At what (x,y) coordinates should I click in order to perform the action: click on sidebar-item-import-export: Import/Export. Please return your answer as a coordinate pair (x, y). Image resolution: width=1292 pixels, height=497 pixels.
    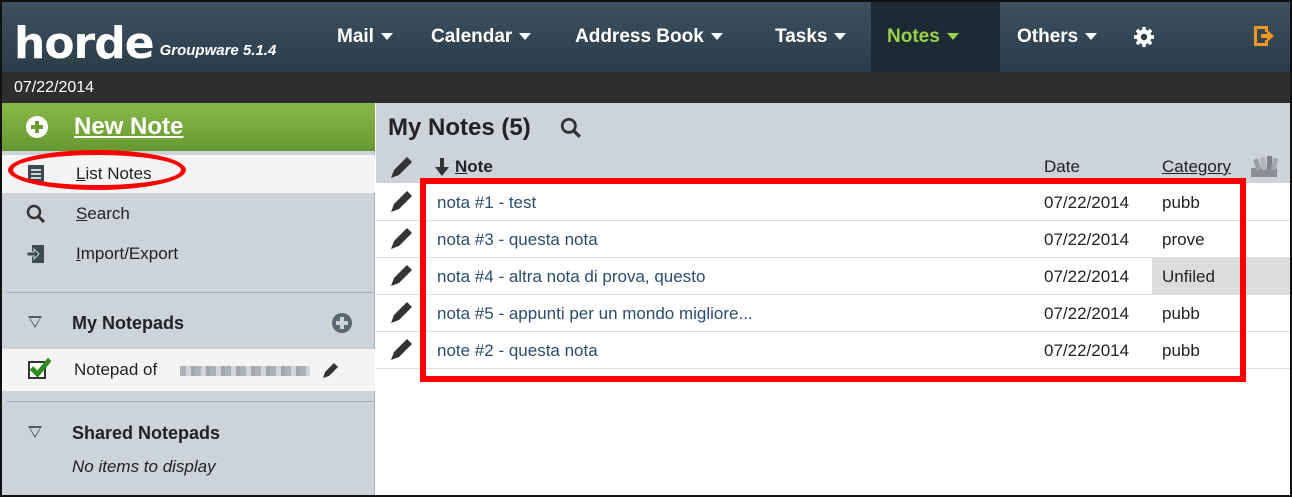
    Looking at the image, I should click on (188, 254).